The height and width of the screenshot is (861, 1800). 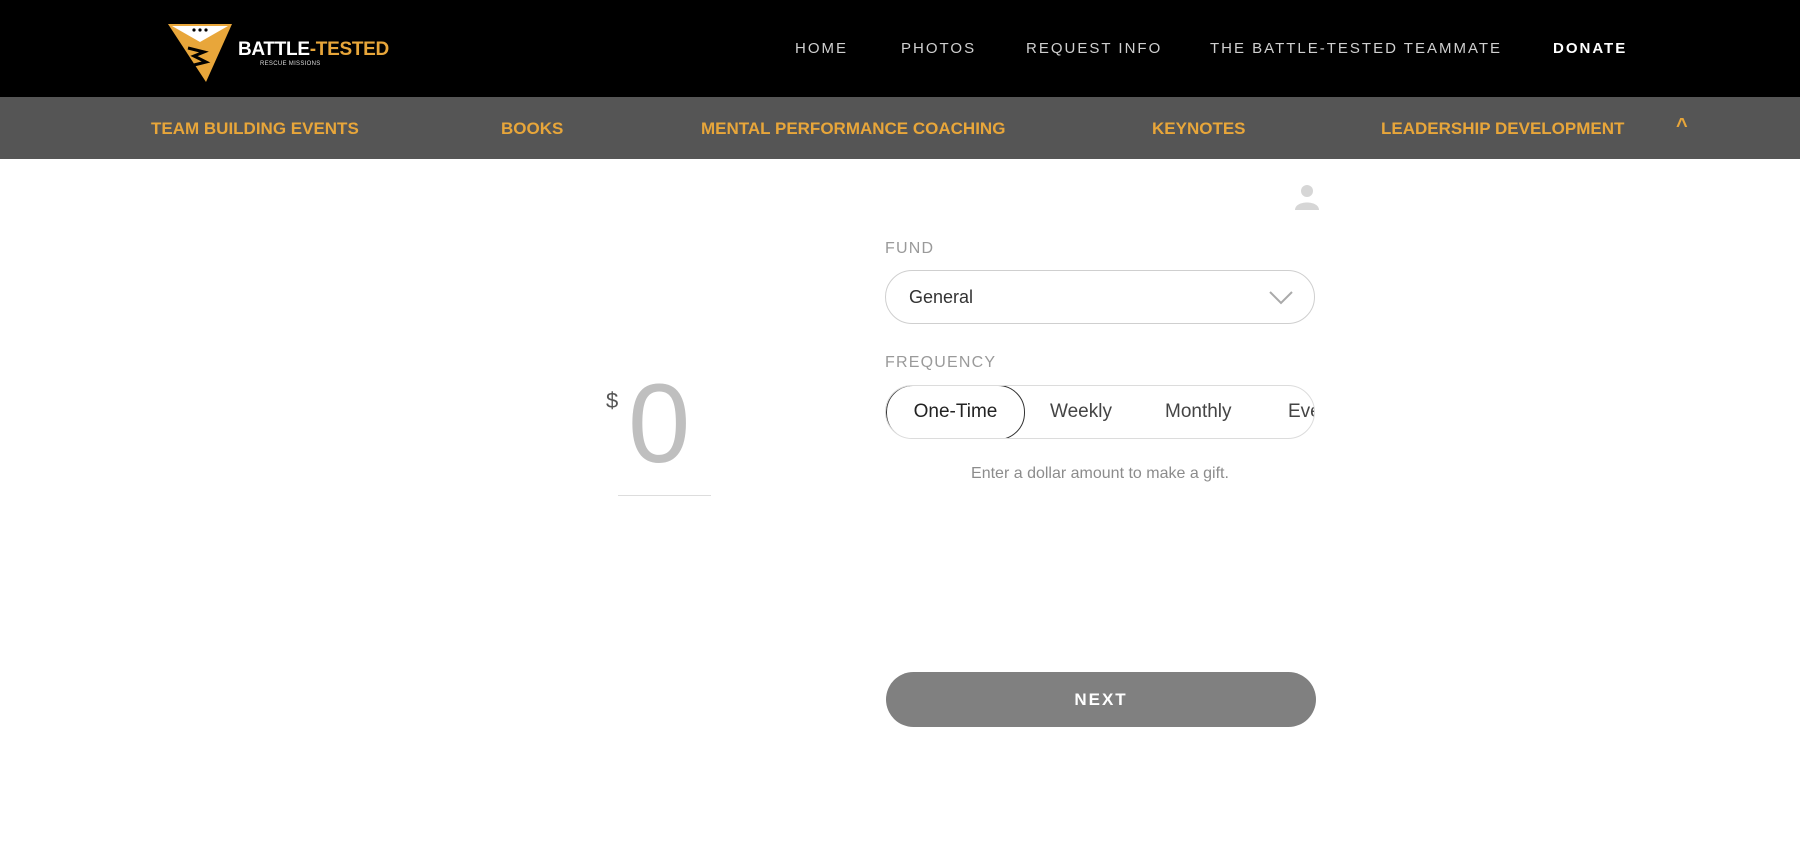 What do you see at coordinates (1281, 298) in the screenshot?
I see `chevron-down-icon` at bounding box center [1281, 298].